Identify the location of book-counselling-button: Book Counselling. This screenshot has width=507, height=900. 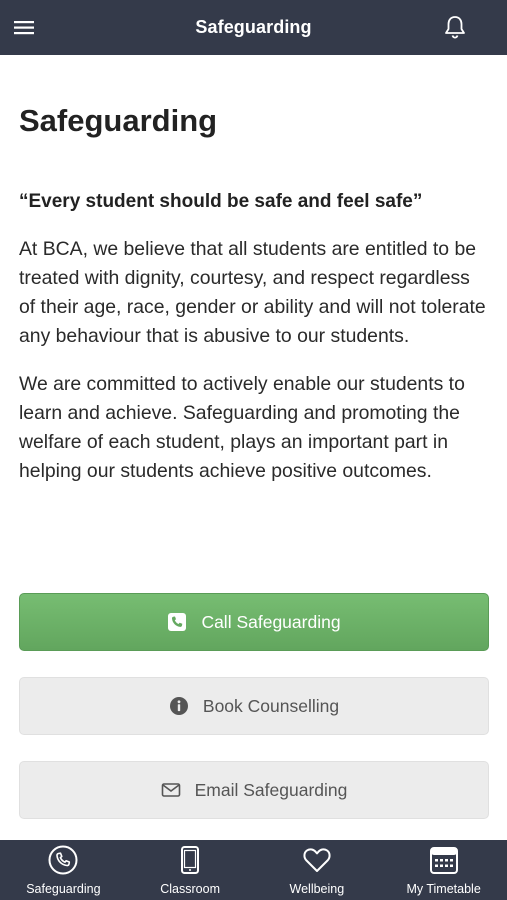
(254, 706).